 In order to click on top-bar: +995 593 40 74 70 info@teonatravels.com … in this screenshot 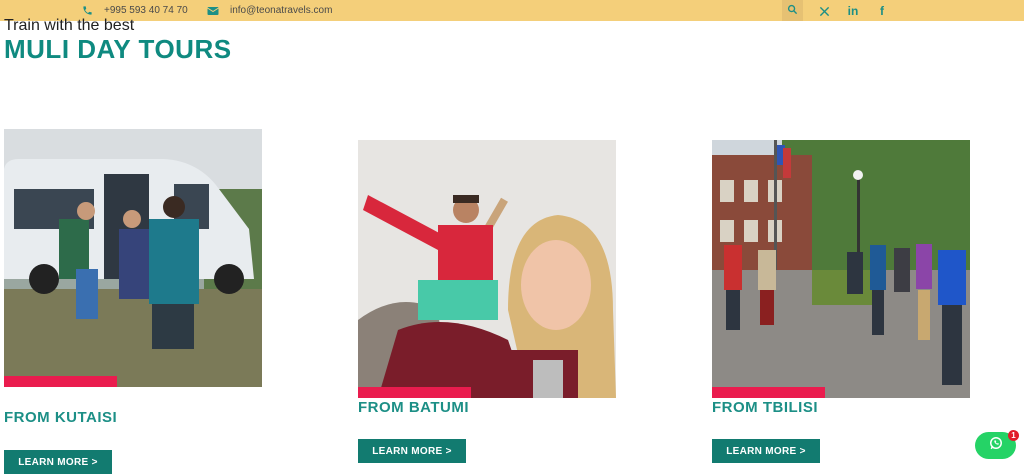, I will do `click(512, 10)`.